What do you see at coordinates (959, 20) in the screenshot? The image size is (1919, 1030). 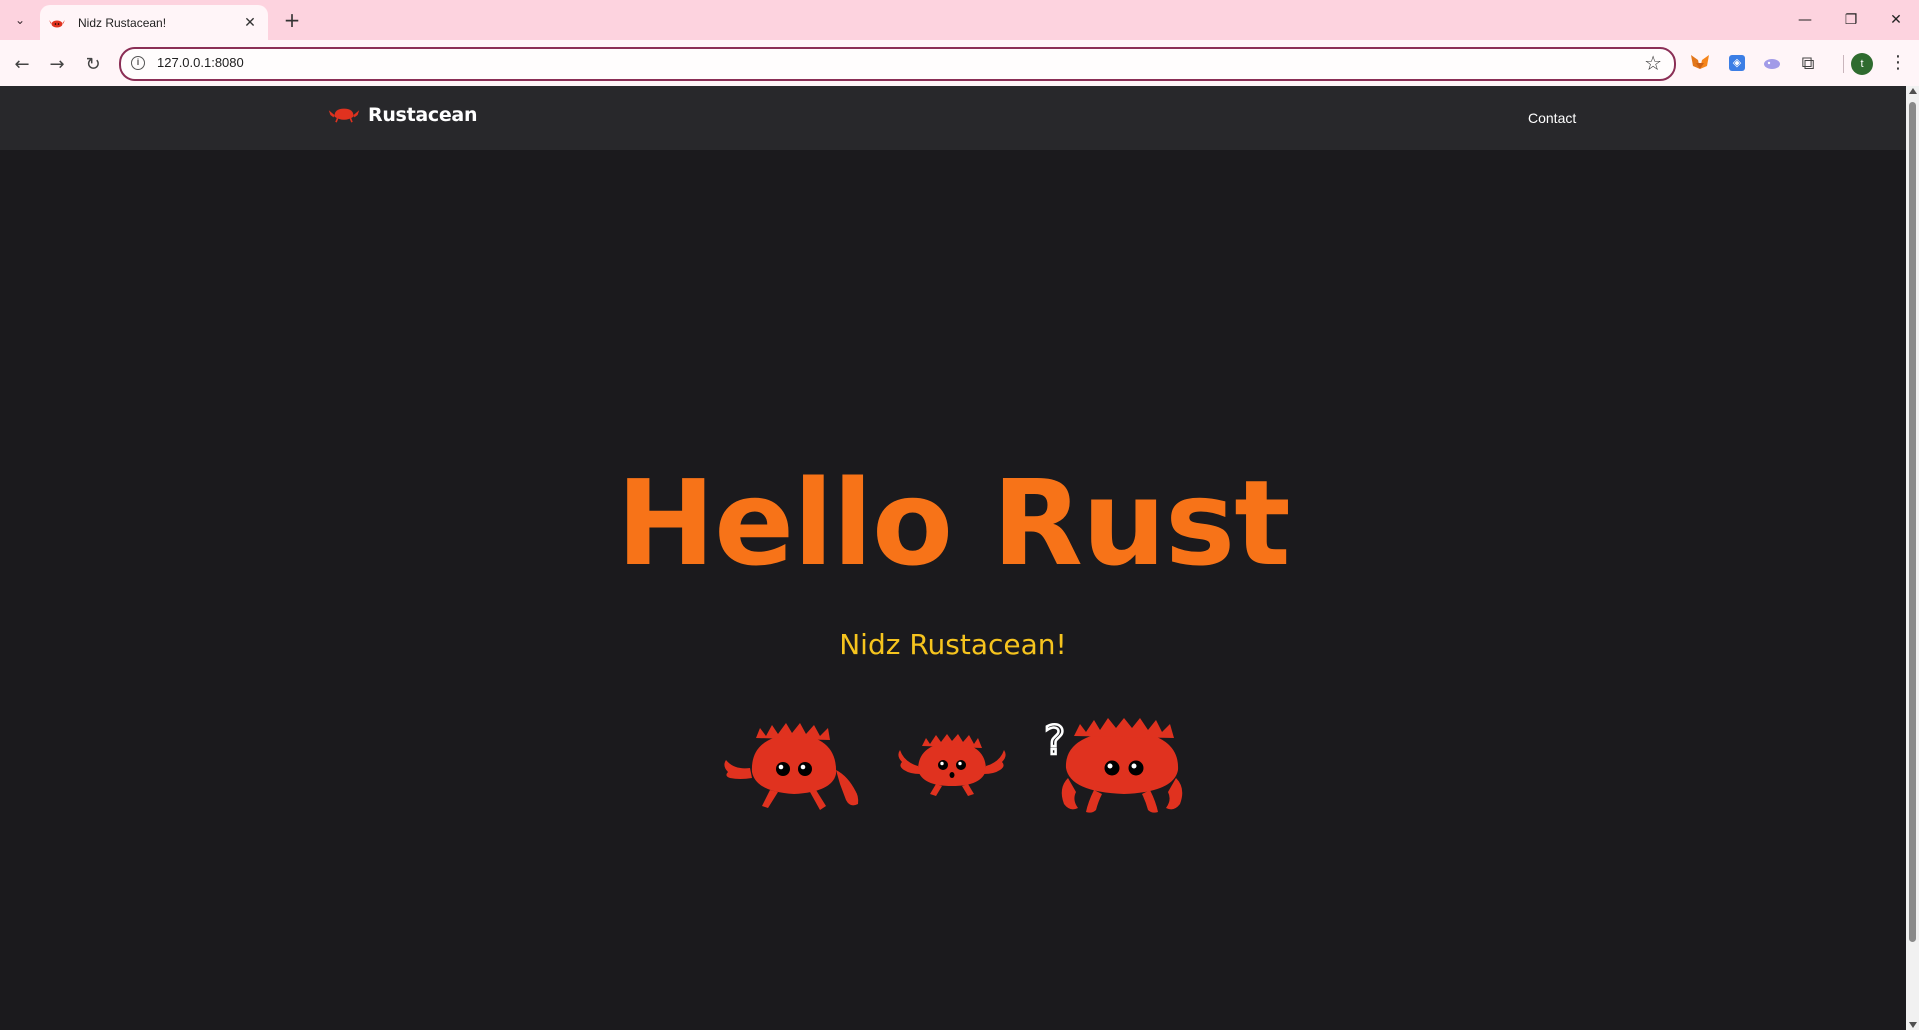 I see `tab-strip: ⌄ Nidz Rustacean! ✕ + — ❐ ✕` at bounding box center [959, 20].